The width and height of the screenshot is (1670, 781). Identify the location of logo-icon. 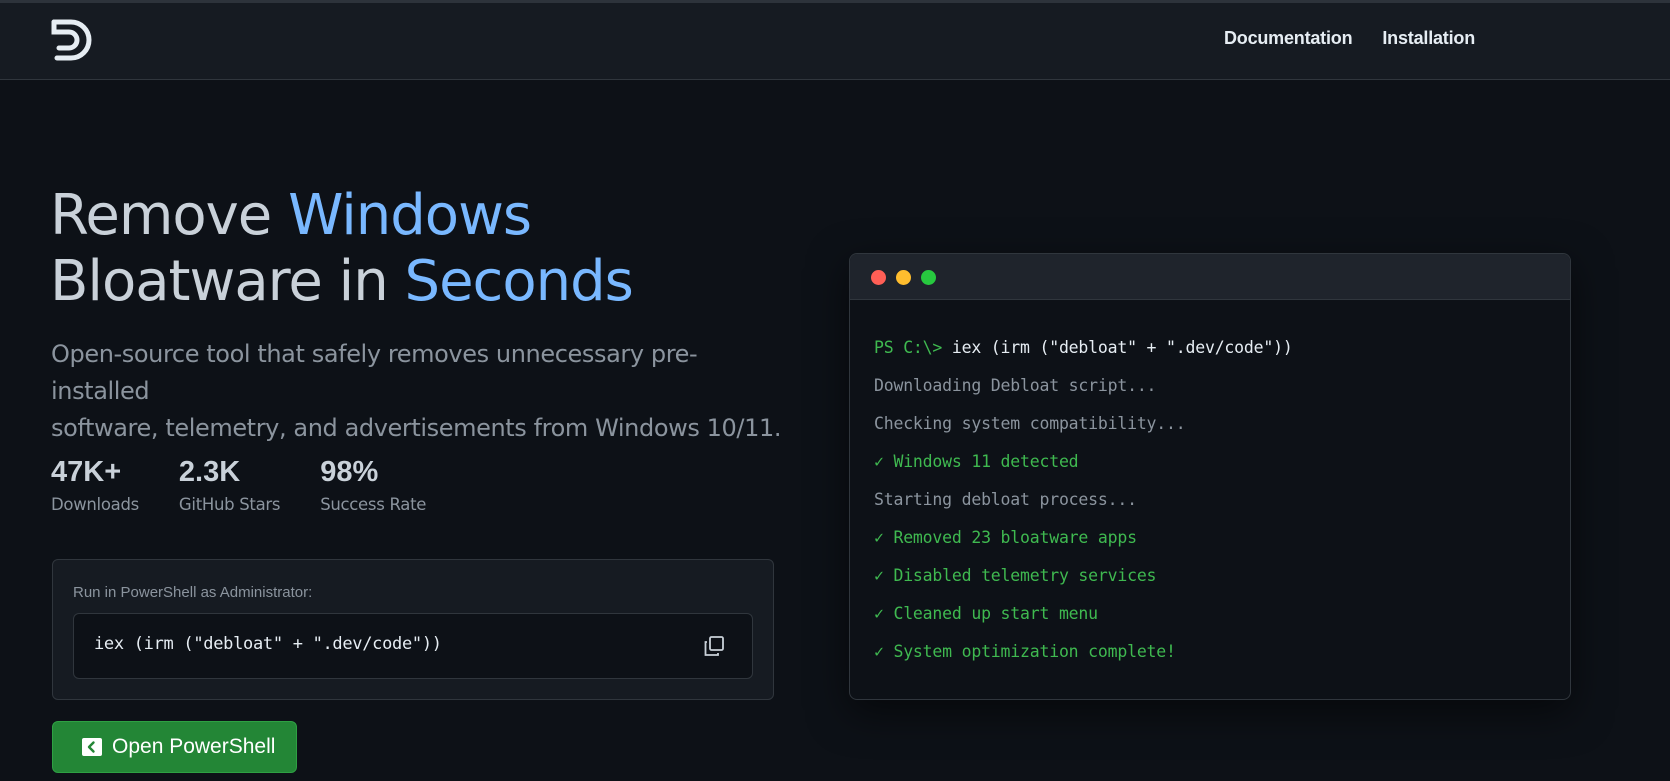
(72, 40).